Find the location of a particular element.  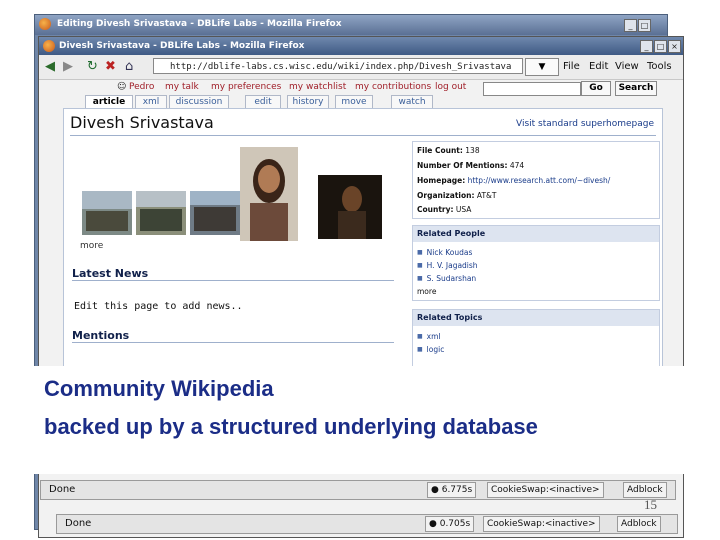

file-count-row: File Count: 138 is located at coordinates (448, 150).